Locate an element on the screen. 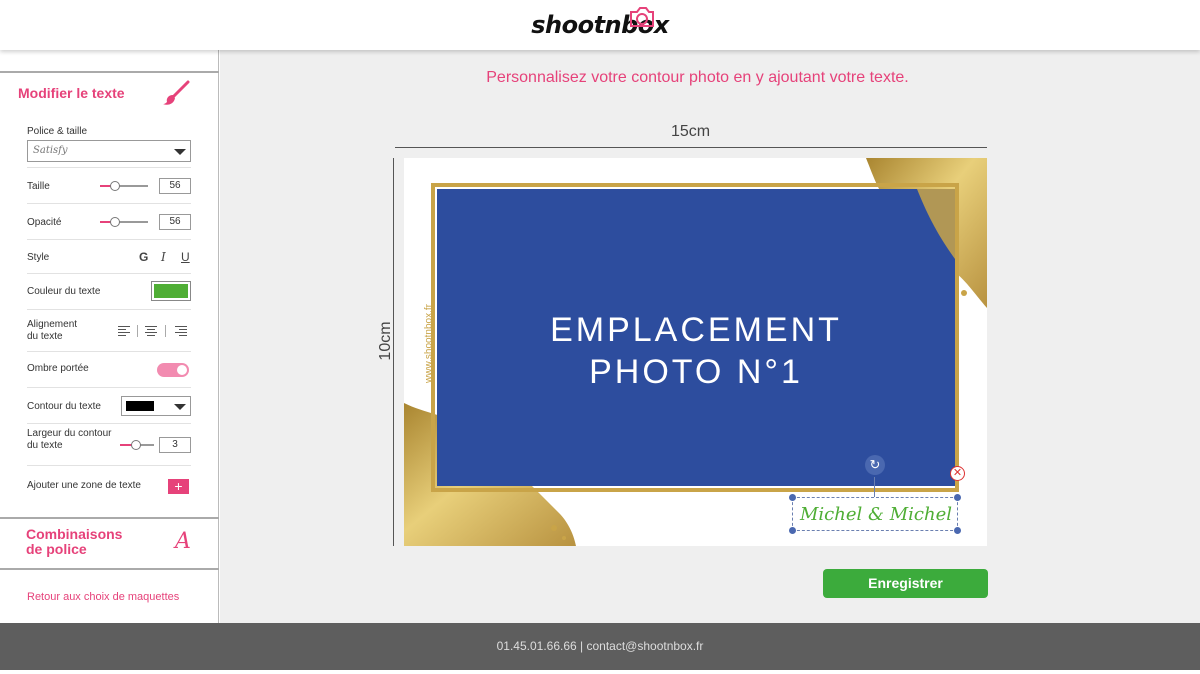 The height and width of the screenshot is (674, 1200). camera-logo-icon is located at coordinates (642, 17).